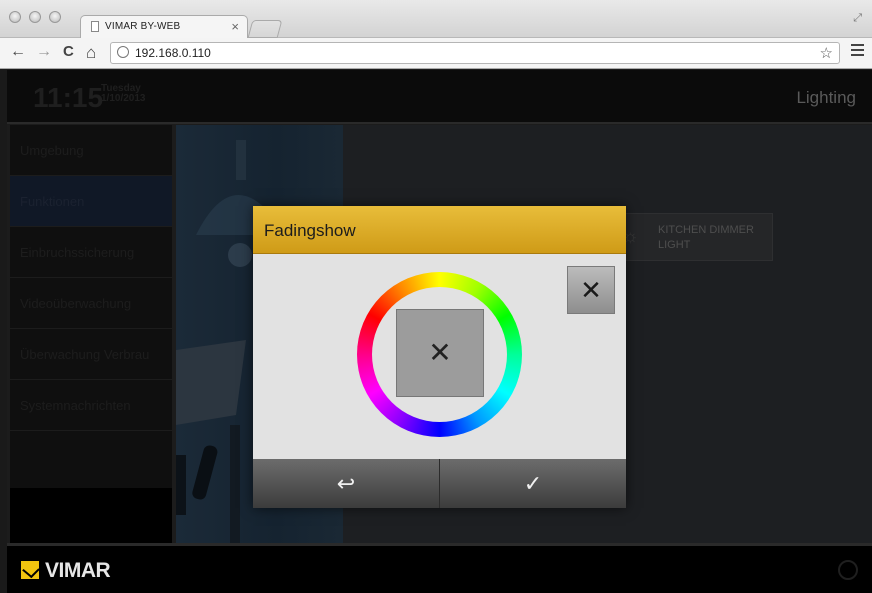 This screenshot has height=593, width=872. I want to click on sidebar-item-ueberwachung-verbrauch: Überwachung Verbrau, so click(91, 354).